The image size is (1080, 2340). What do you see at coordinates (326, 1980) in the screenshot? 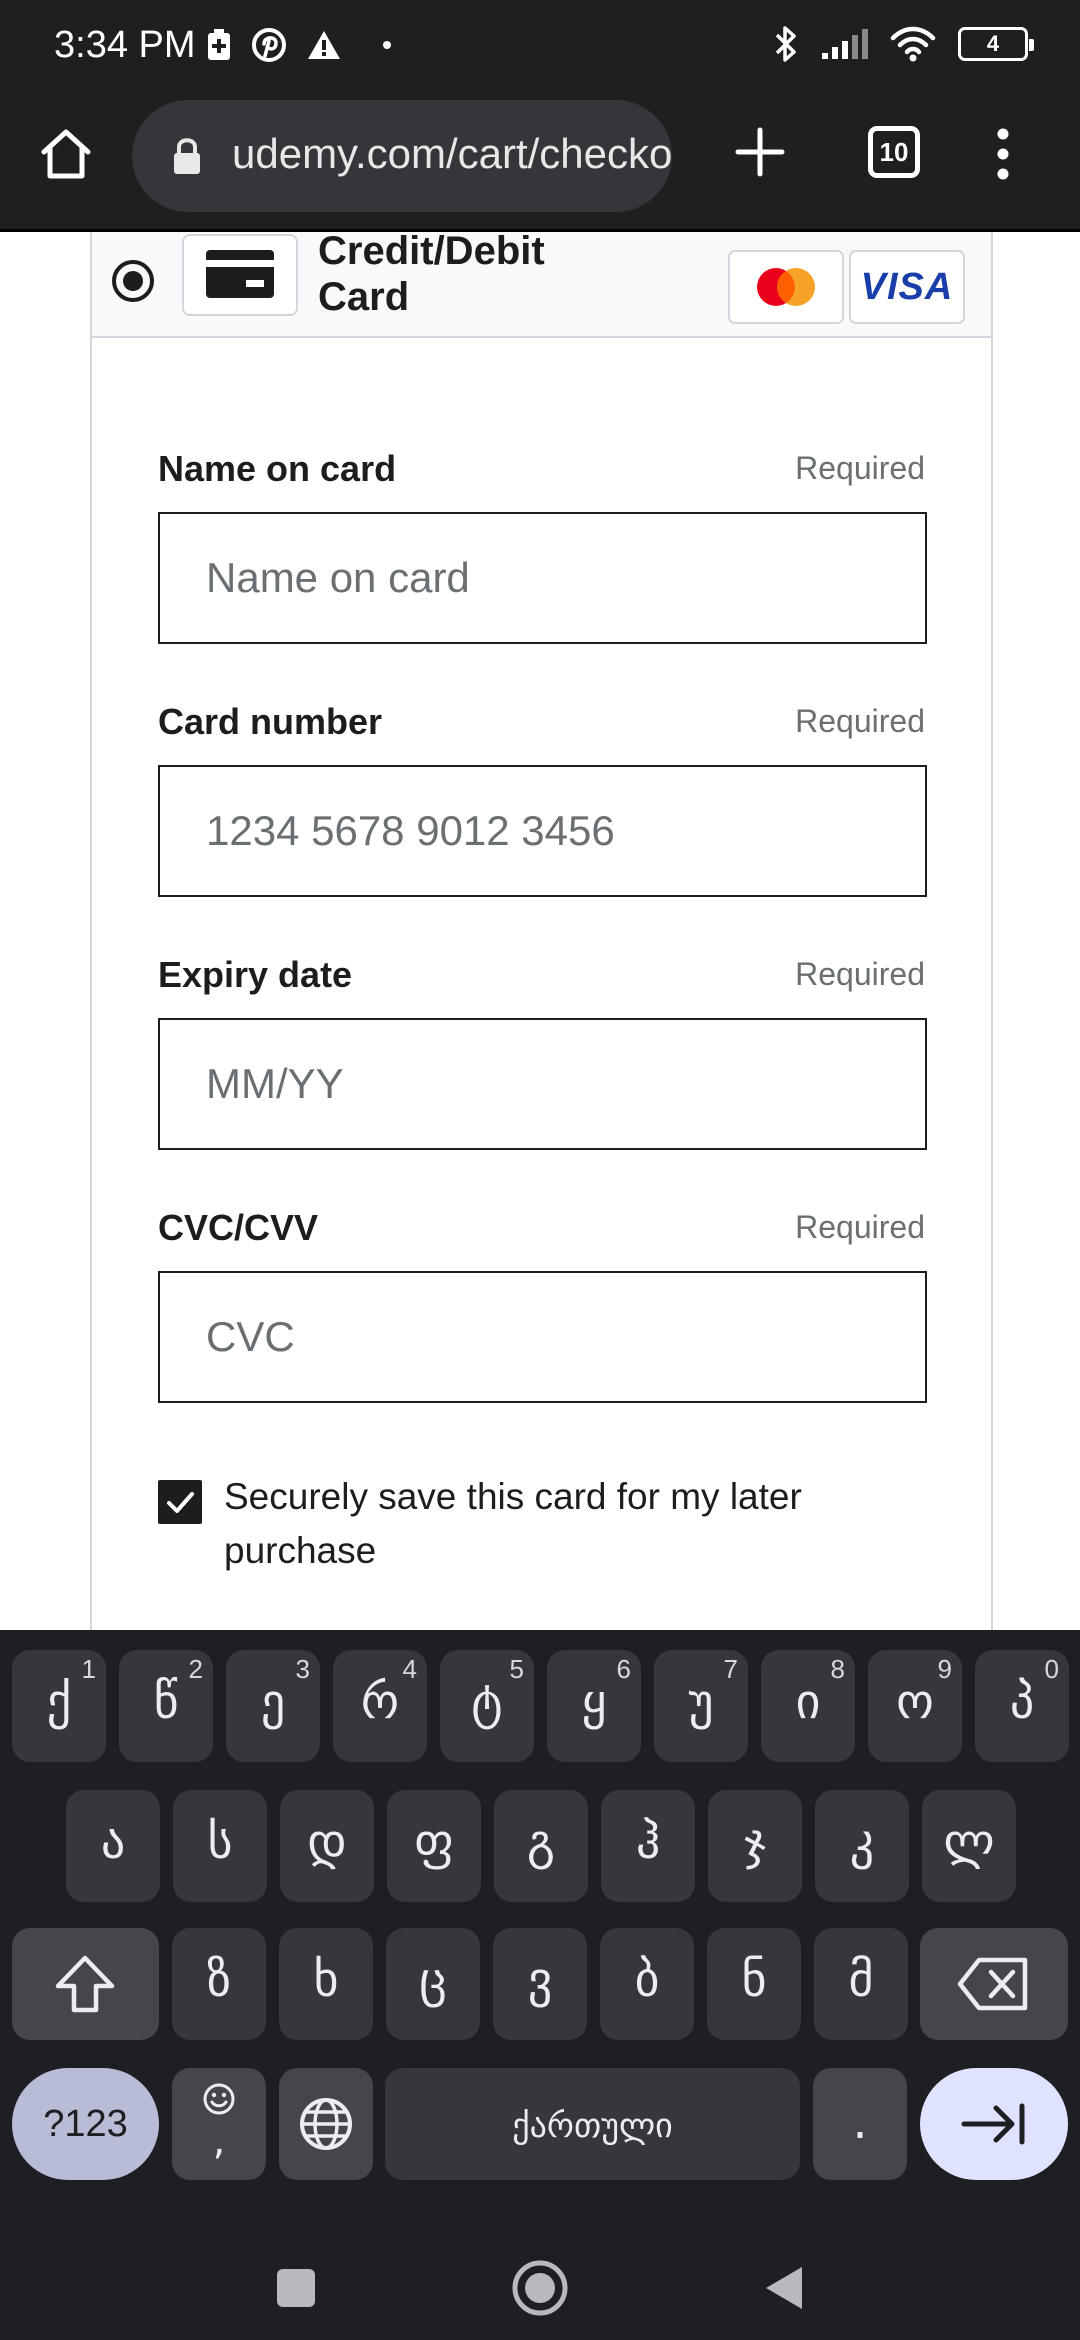
I see `key-label: ხ` at bounding box center [326, 1980].